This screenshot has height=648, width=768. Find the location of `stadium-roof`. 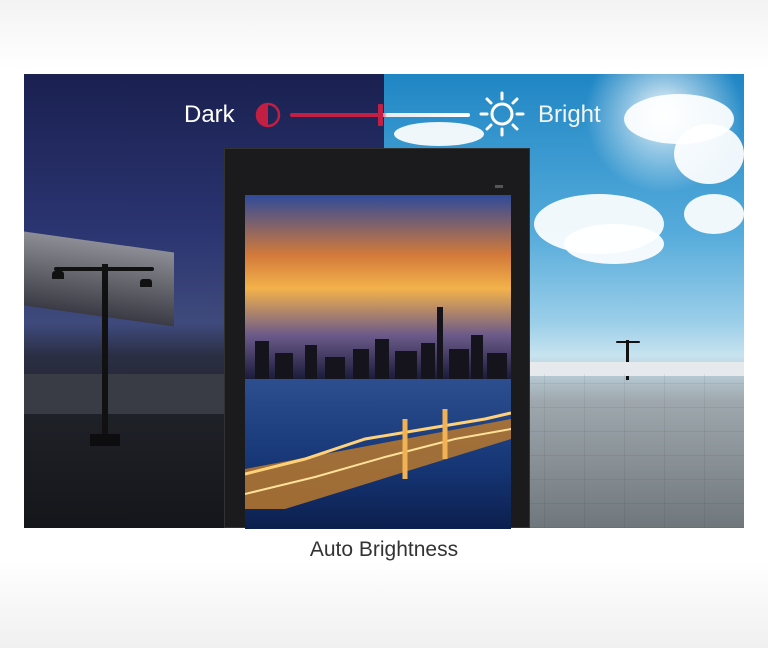

stadium-roof is located at coordinates (99, 279).